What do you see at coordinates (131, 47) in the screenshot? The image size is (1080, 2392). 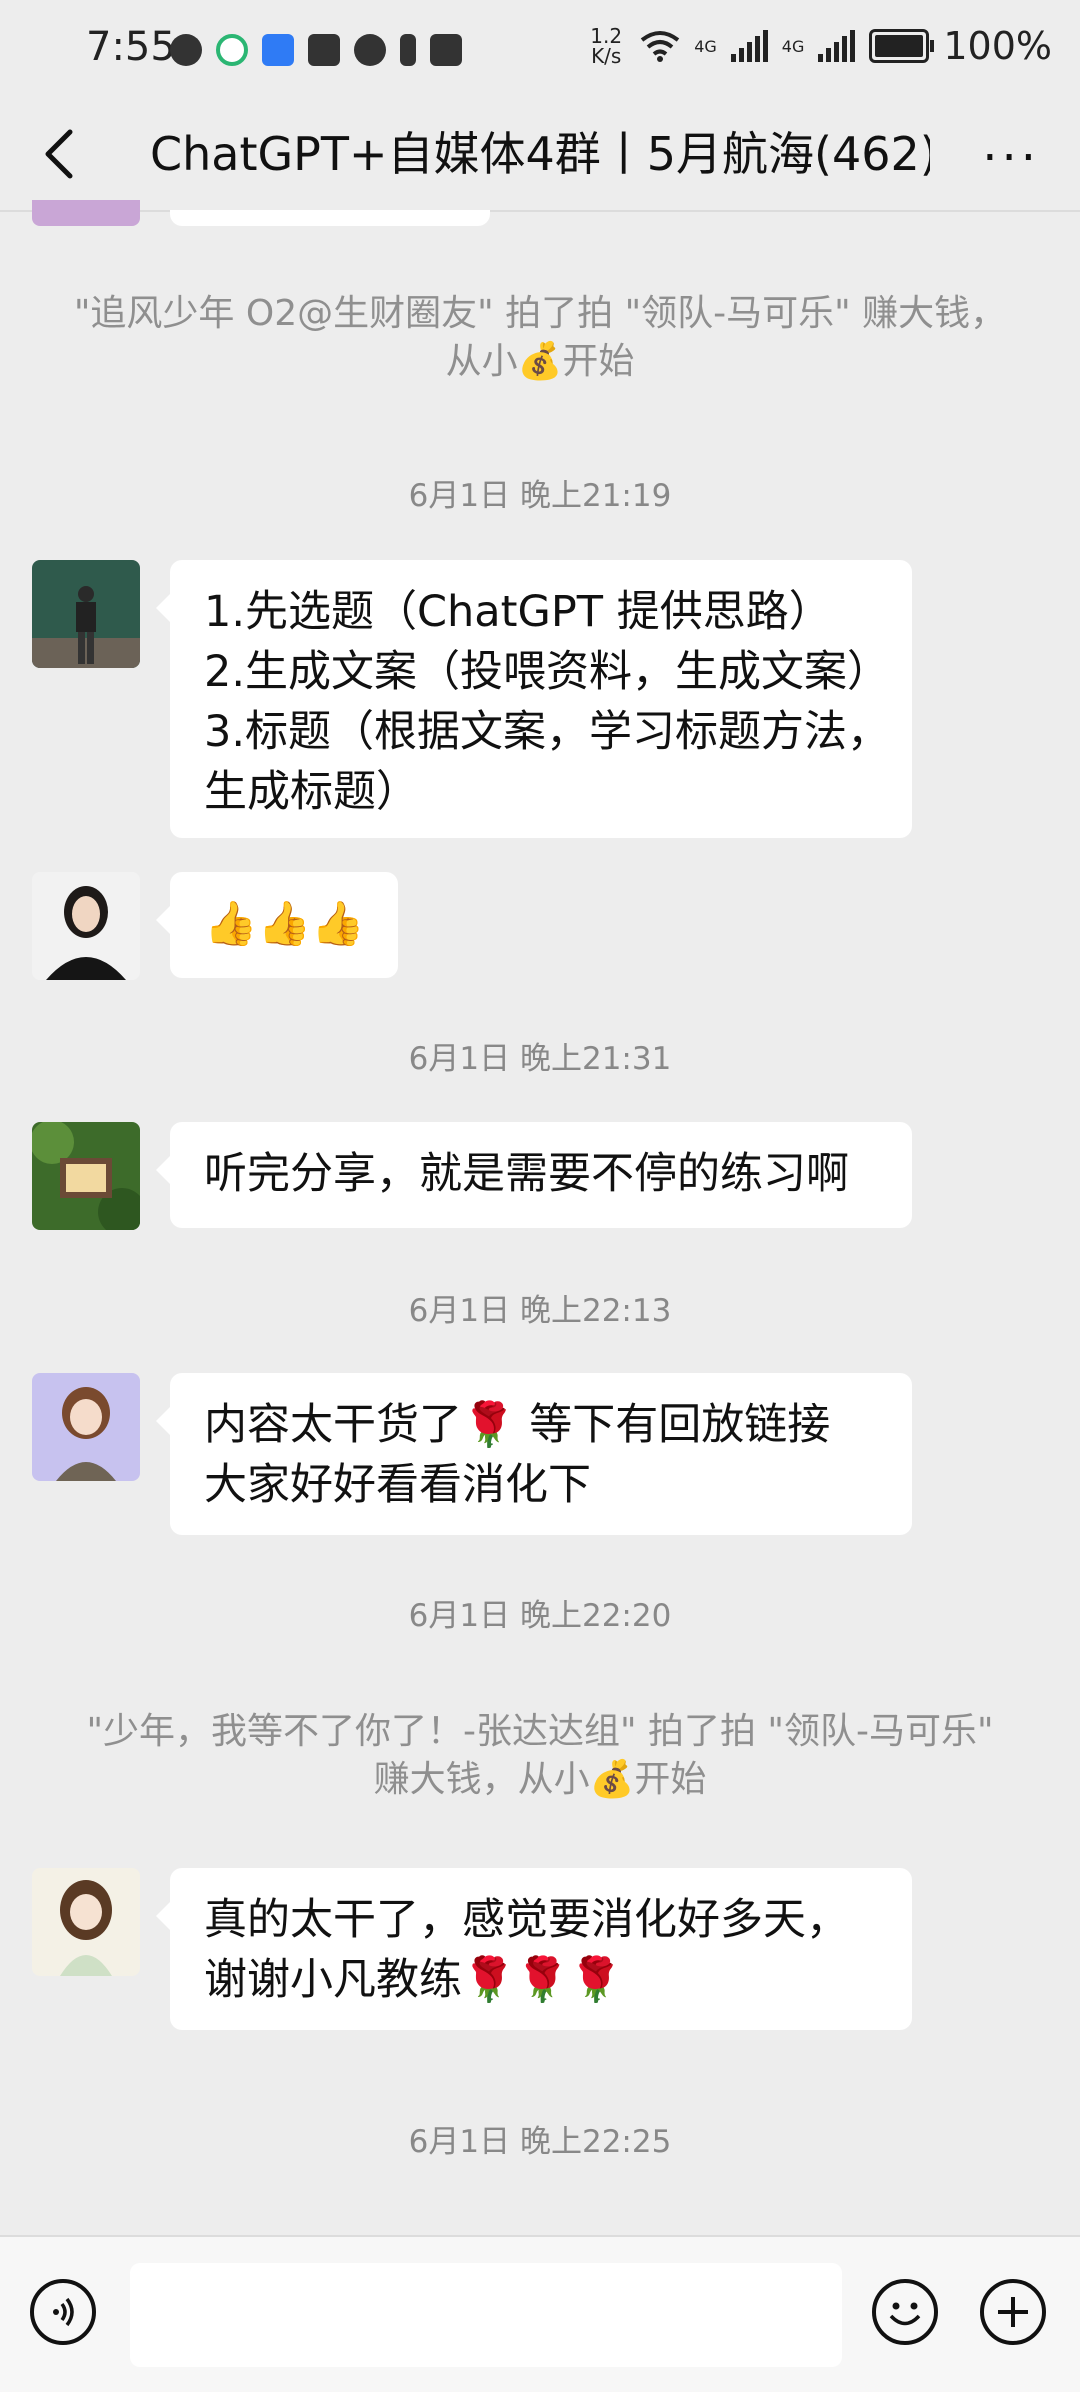 I see `status-time: 7:55` at bounding box center [131, 47].